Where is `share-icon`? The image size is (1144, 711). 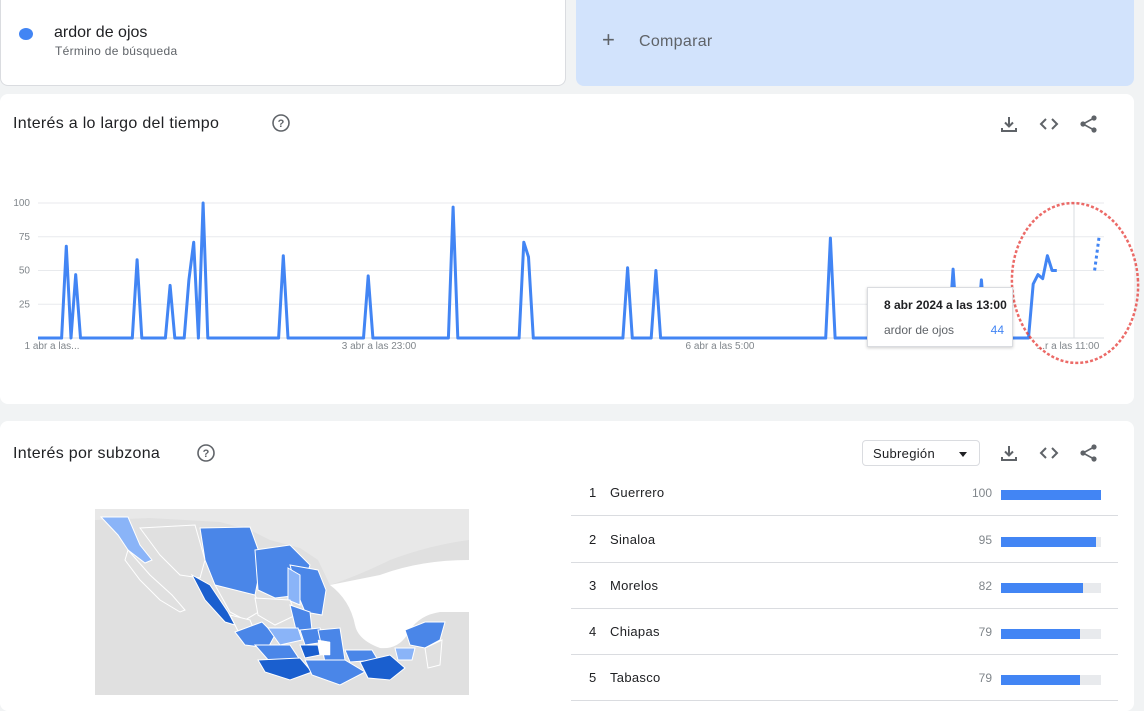
share-icon is located at coordinates (1089, 453).